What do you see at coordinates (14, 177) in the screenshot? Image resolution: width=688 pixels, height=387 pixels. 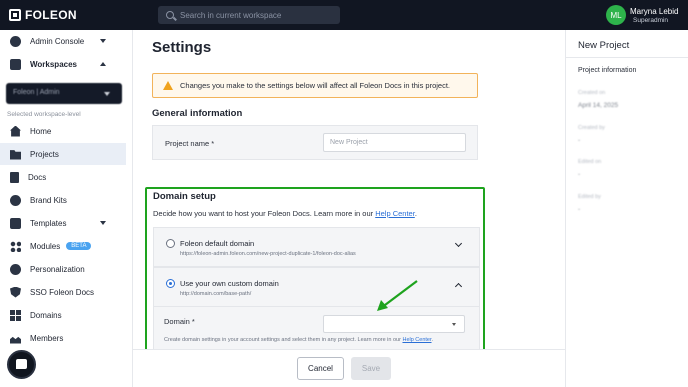 I see `doc-icon` at bounding box center [14, 177].